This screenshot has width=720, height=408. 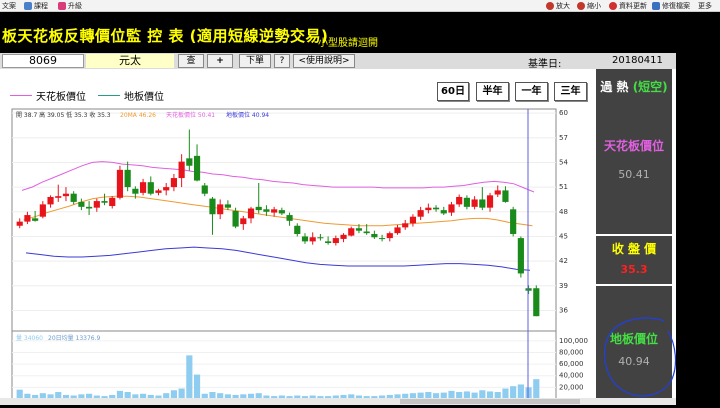 I want to click on zoom-out-label: 縮小, so click(x=594, y=6).